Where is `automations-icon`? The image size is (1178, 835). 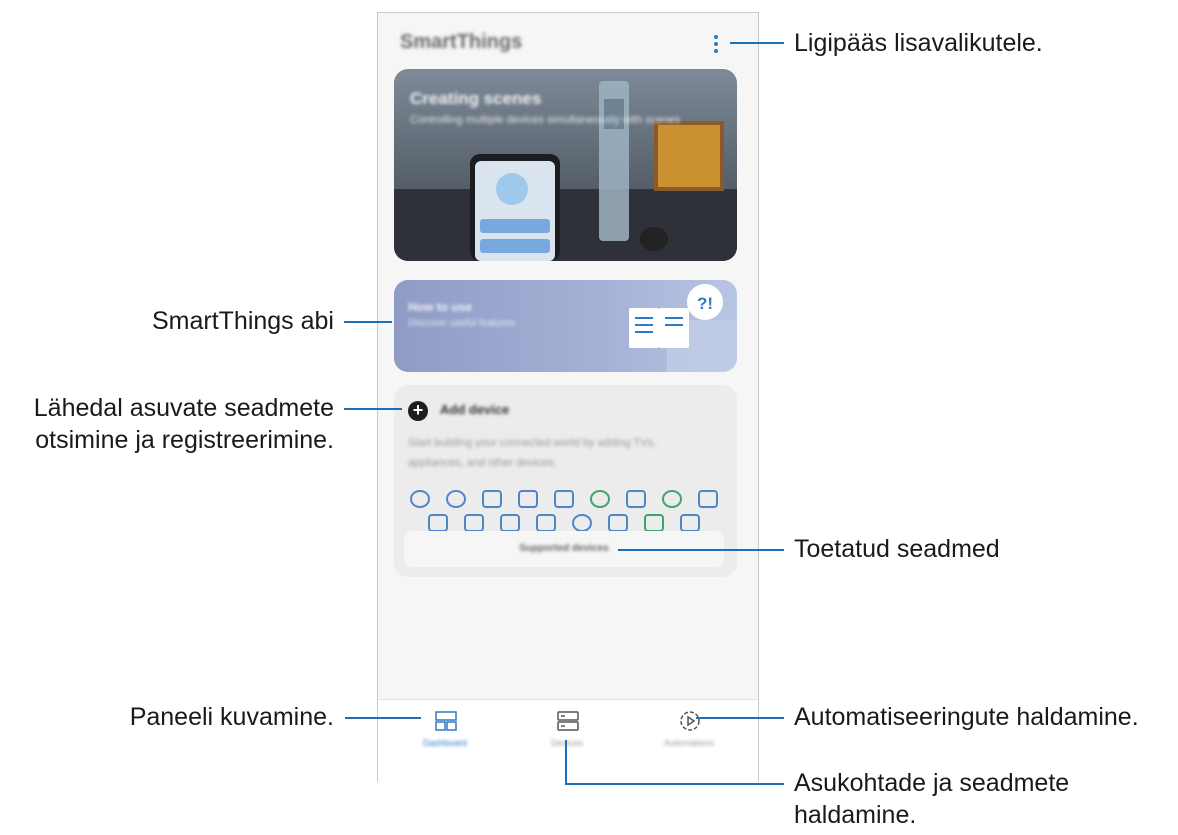
automations-icon is located at coordinates (690, 721).